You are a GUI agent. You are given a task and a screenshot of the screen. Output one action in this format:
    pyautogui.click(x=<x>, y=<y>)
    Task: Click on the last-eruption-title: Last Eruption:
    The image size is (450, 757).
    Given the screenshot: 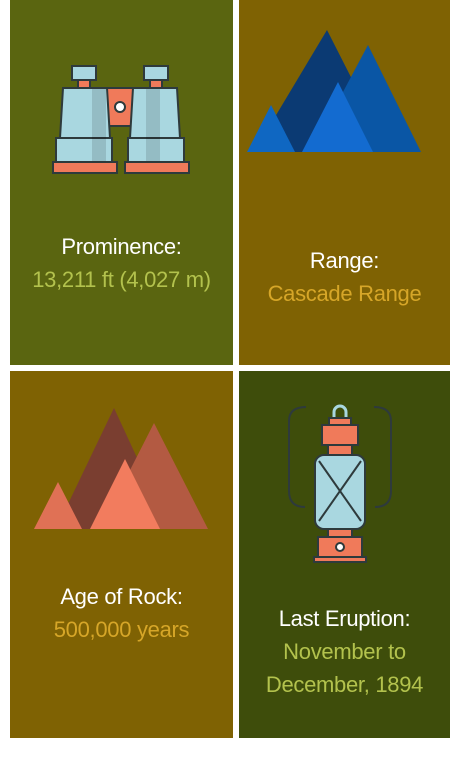 What is the action you would take?
    pyautogui.click(x=344, y=618)
    